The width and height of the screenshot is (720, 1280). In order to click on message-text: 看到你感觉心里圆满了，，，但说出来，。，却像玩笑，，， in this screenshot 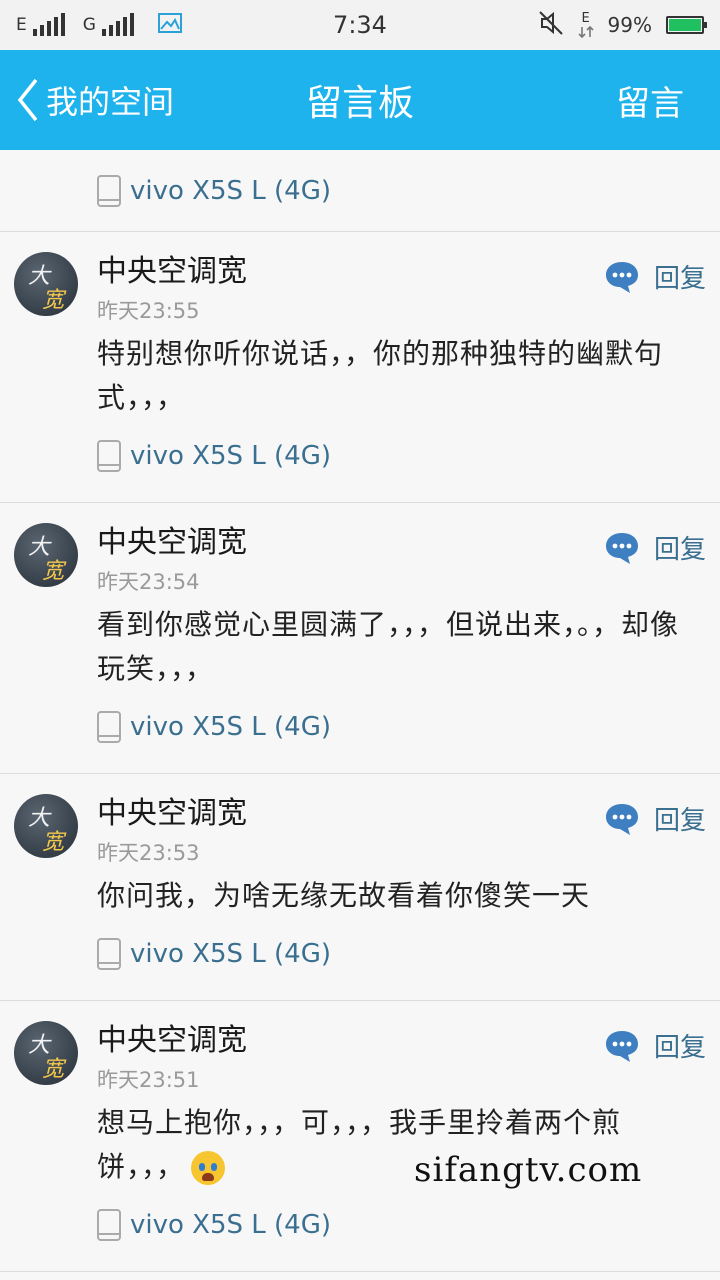, I will do `click(398, 647)`.